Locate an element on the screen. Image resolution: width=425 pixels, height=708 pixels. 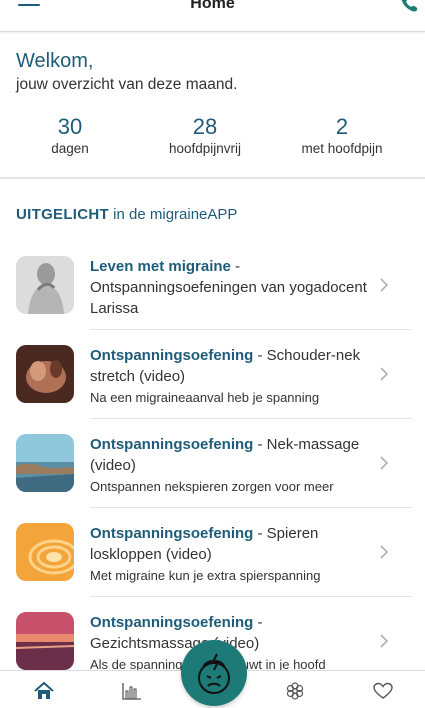
heart-icon is located at coordinates (383, 691).